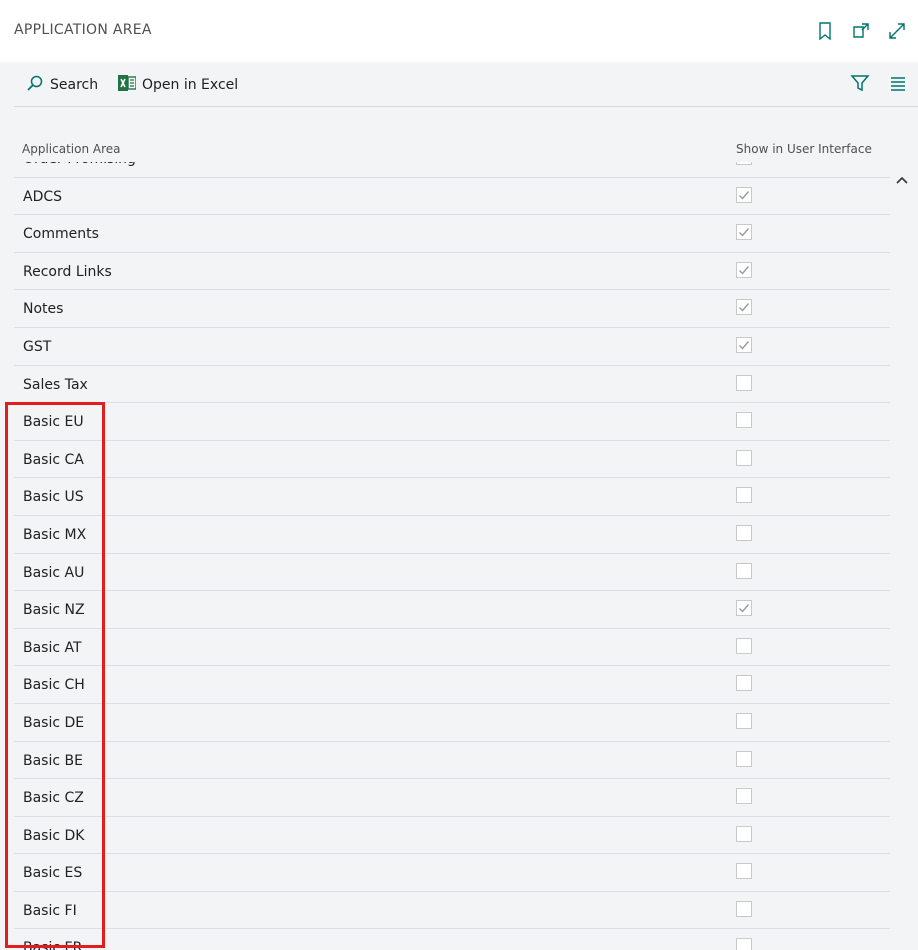 The image size is (918, 950). What do you see at coordinates (452, 648) in the screenshot?
I see `table-row: Basic AT` at bounding box center [452, 648].